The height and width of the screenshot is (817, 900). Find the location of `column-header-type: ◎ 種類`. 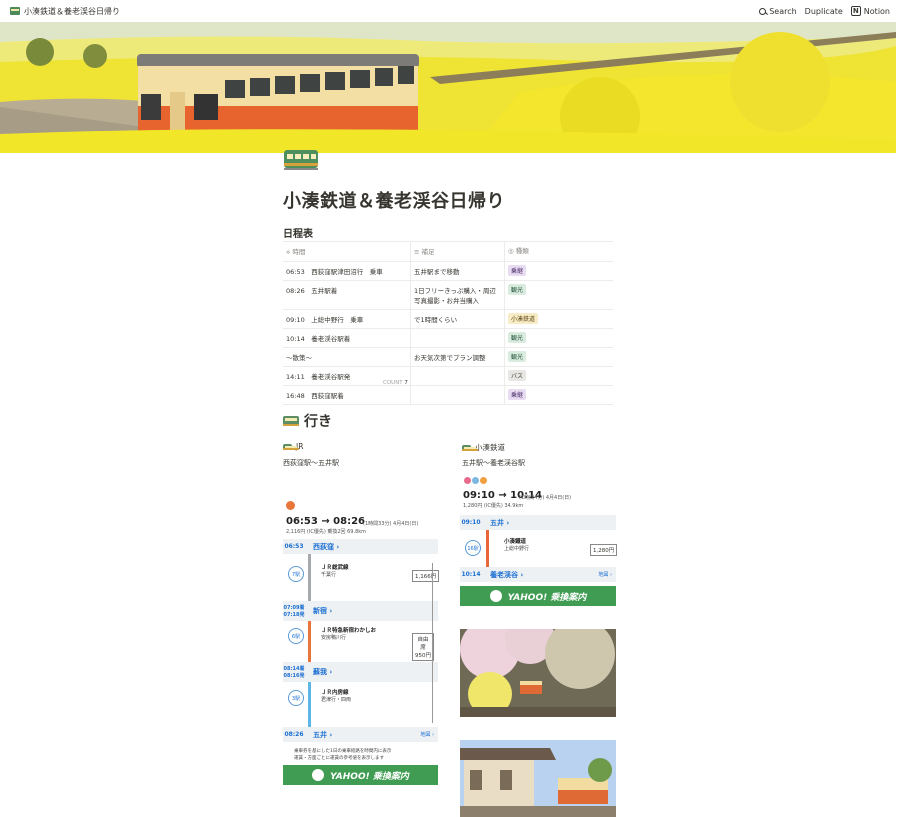

column-header-type: ◎ 種類 is located at coordinates (559, 251).